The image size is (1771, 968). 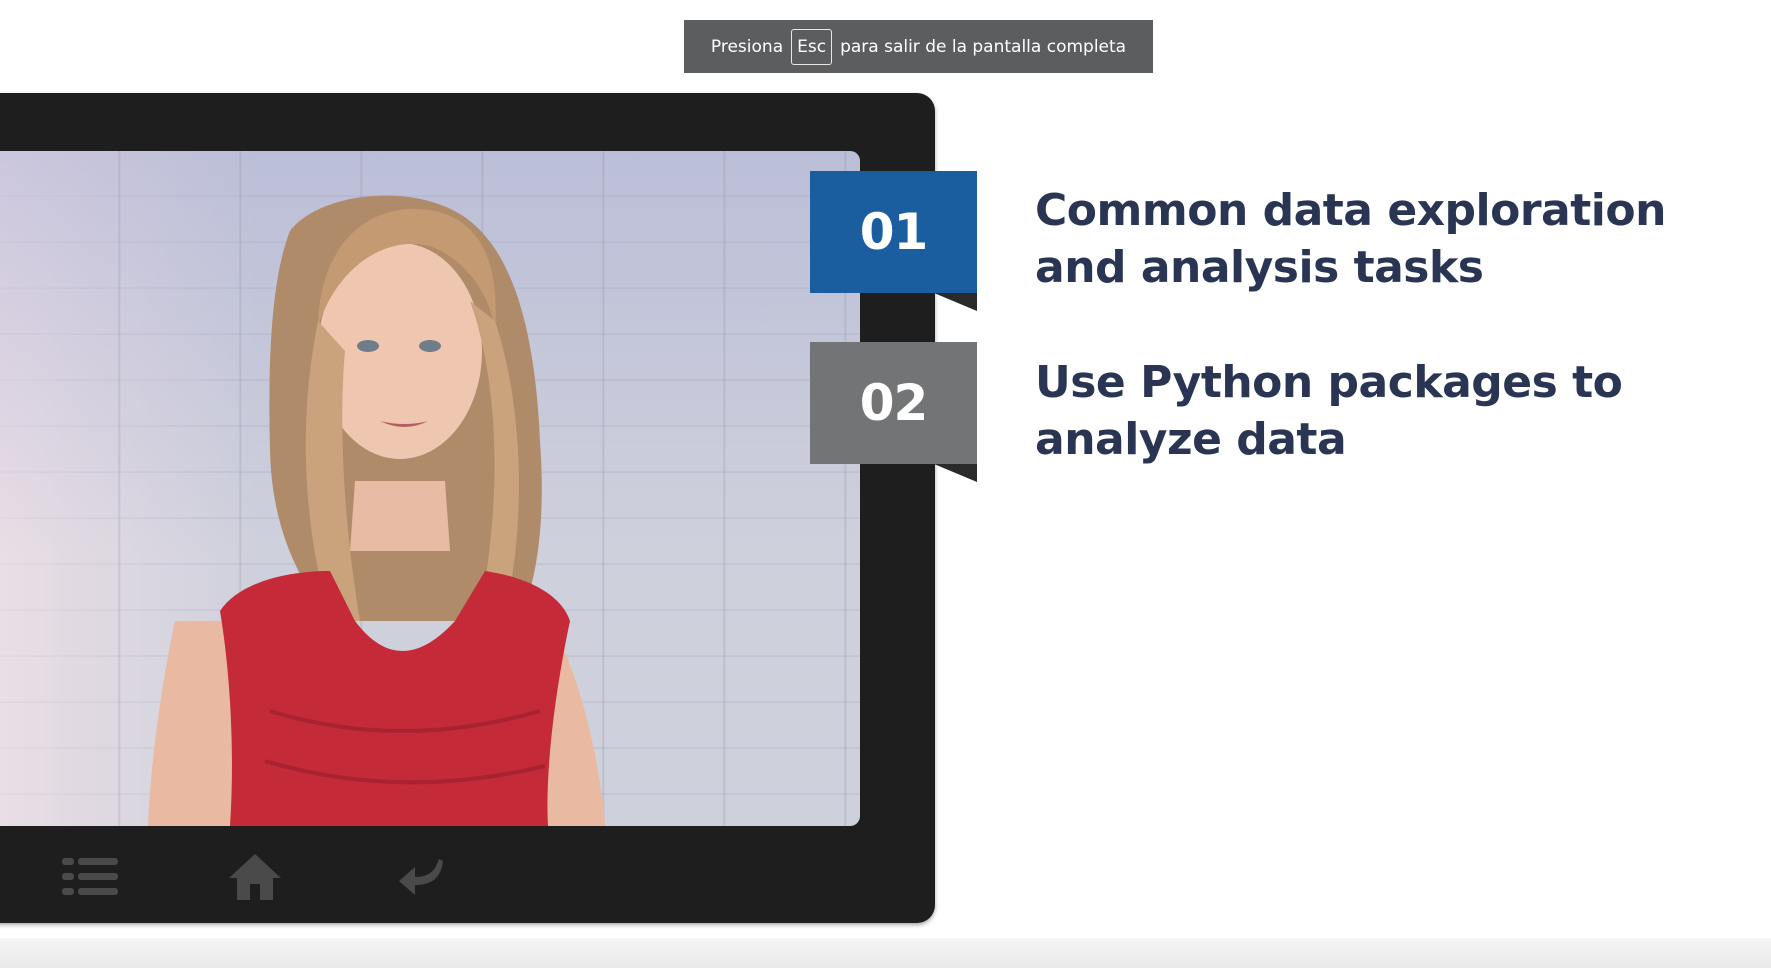 What do you see at coordinates (812, 46) in the screenshot?
I see `esc-key-badge: Esc` at bounding box center [812, 46].